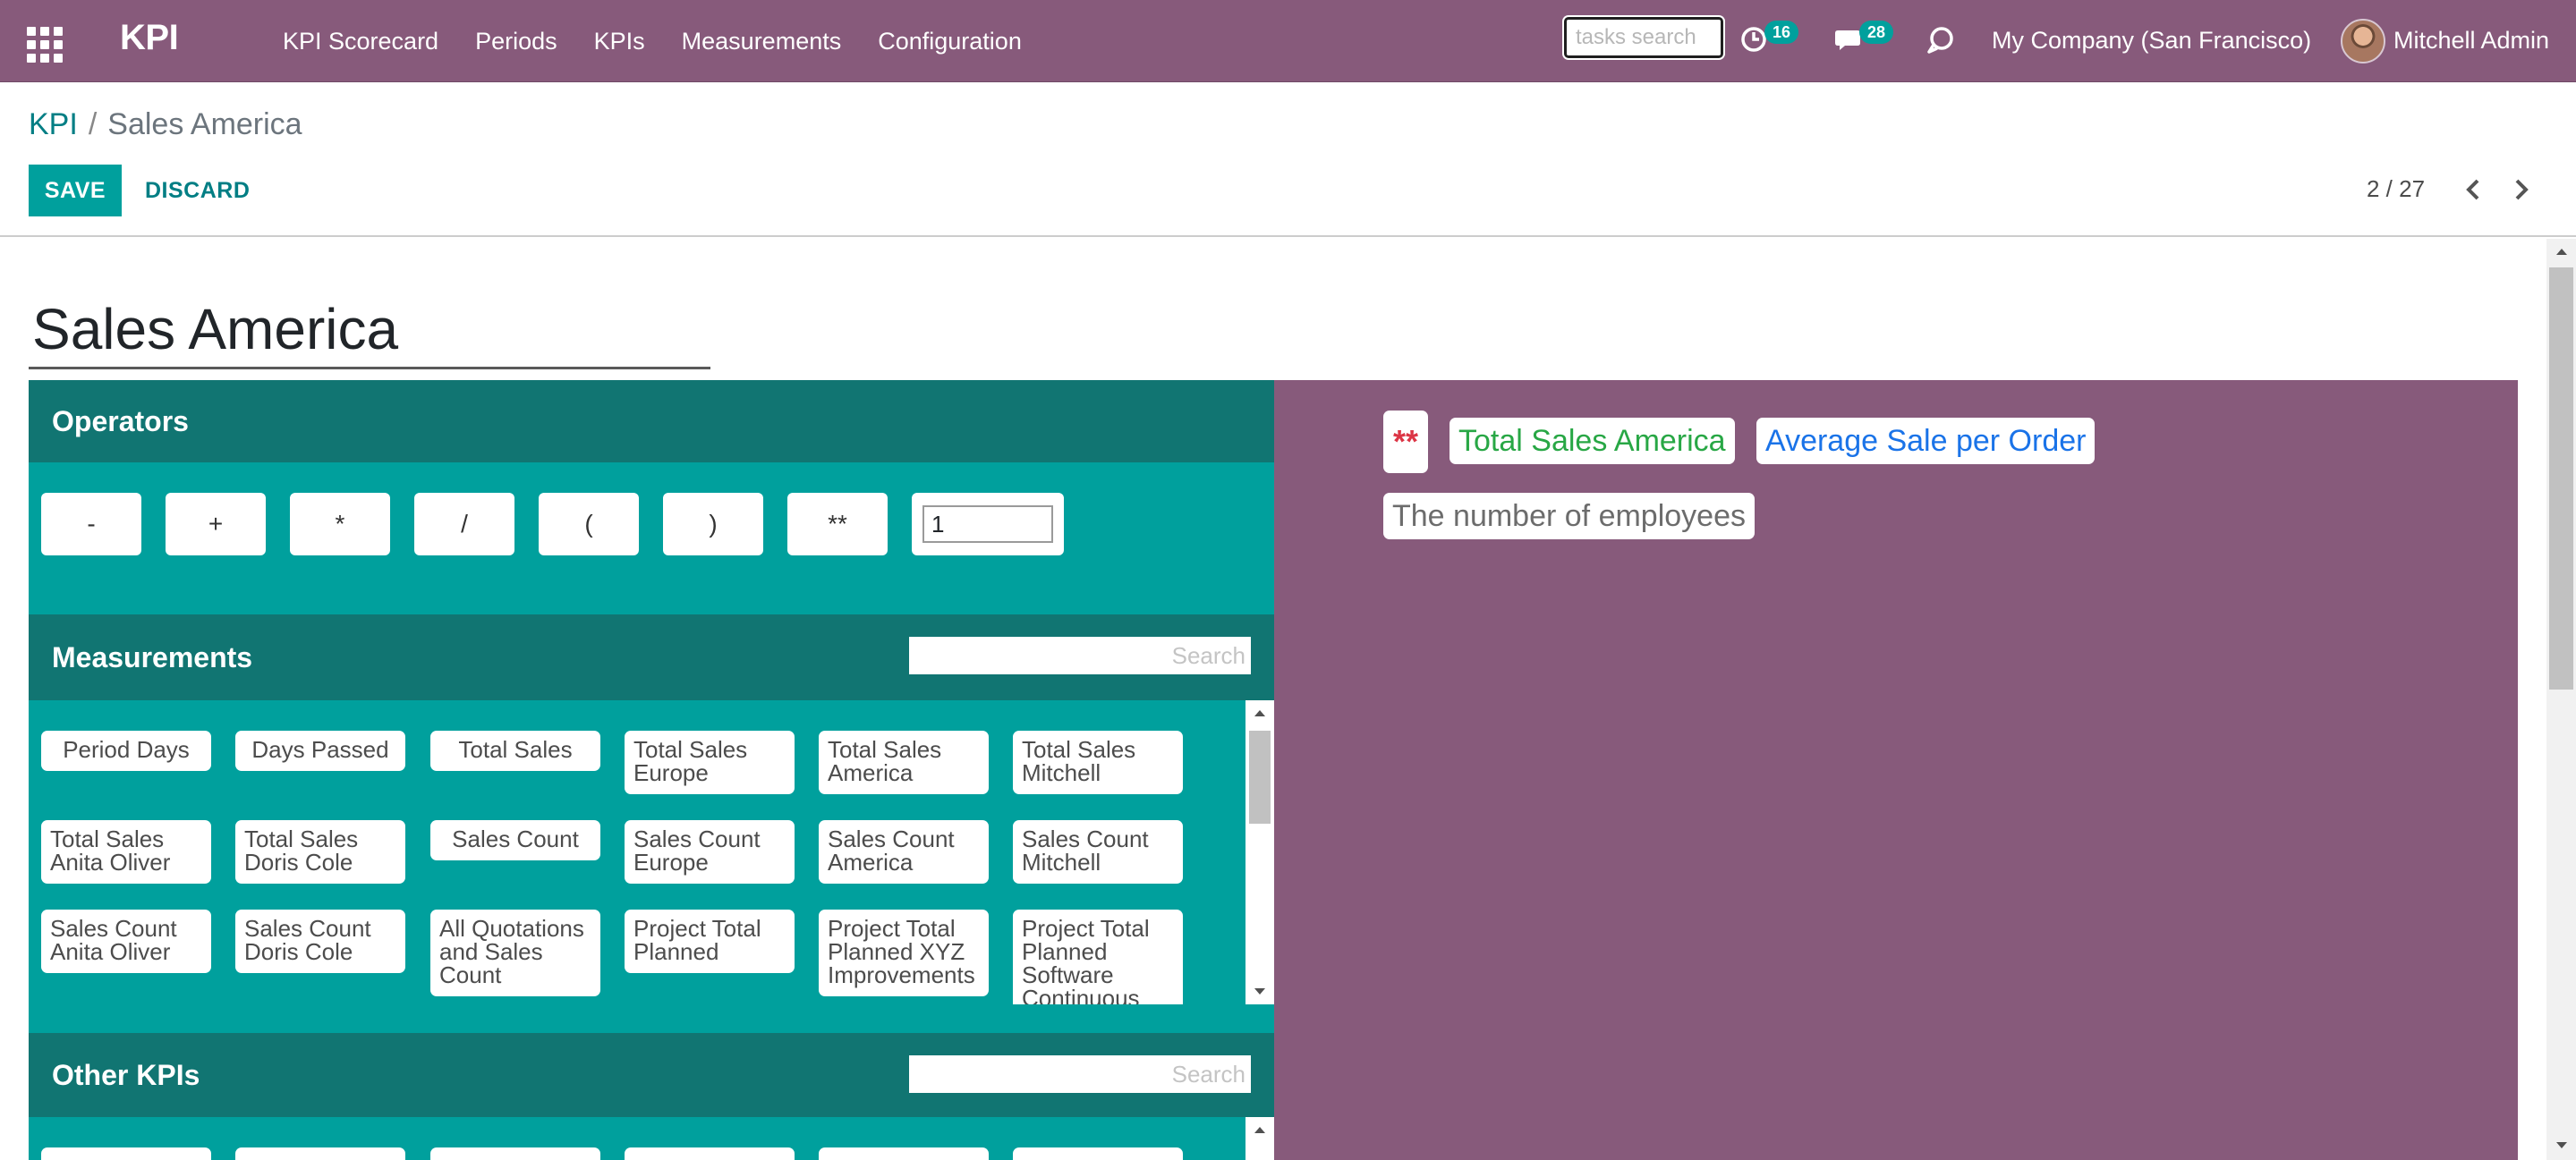  Describe the element at coordinates (121, 420) in the screenshot. I see `operators-title: Operators` at that location.